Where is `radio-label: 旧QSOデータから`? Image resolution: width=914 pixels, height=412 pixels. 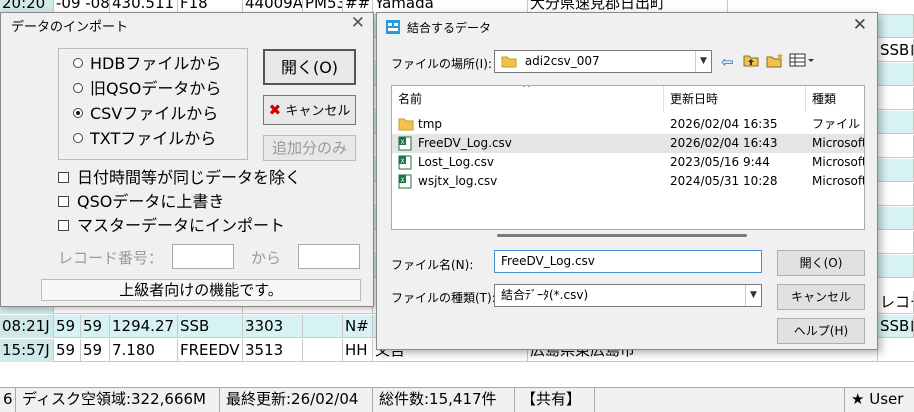 radio-label: 旧QSOデータから is located at coordinates (156, 88).